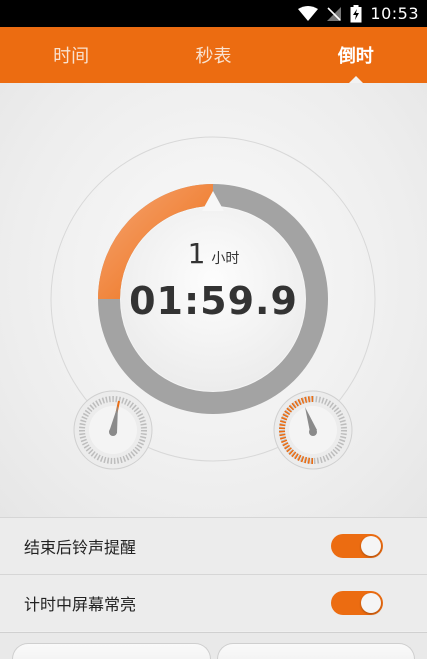  What do you see at coordinates (111, 651) in the screenshot?
I see `bottom-left-button` at bounding box center [111, 651].